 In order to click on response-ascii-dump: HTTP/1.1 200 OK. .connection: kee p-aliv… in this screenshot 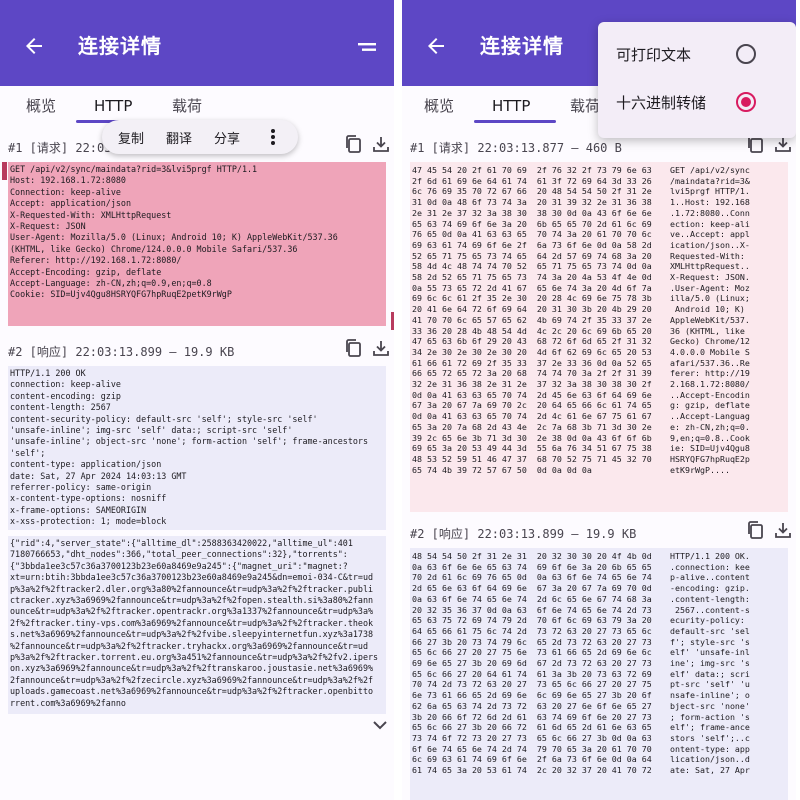, I will do `click(728, 674)`.